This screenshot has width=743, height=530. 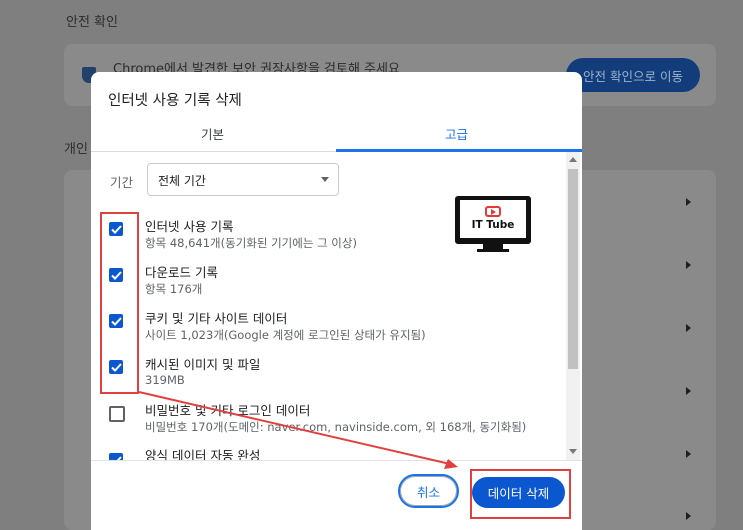 What do you see at coordinates (459, 150) in the screenshot?
I see `active-tab-indicator` at bounding box center [459, 150].